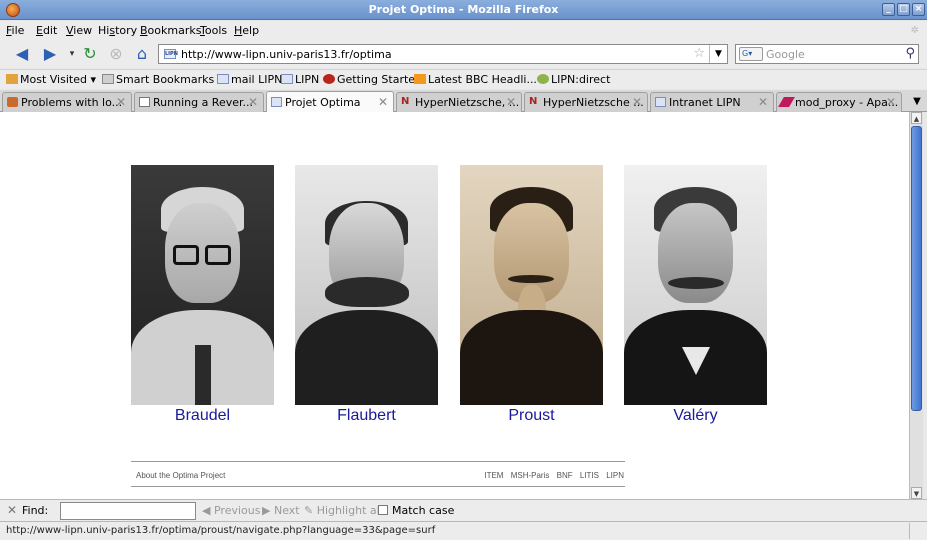 This screenshot has height=540, width=927. Describe the element at coordinates (910, 53) in the screenshot. I see `search-magnifier-icon: ⚲` at that location.